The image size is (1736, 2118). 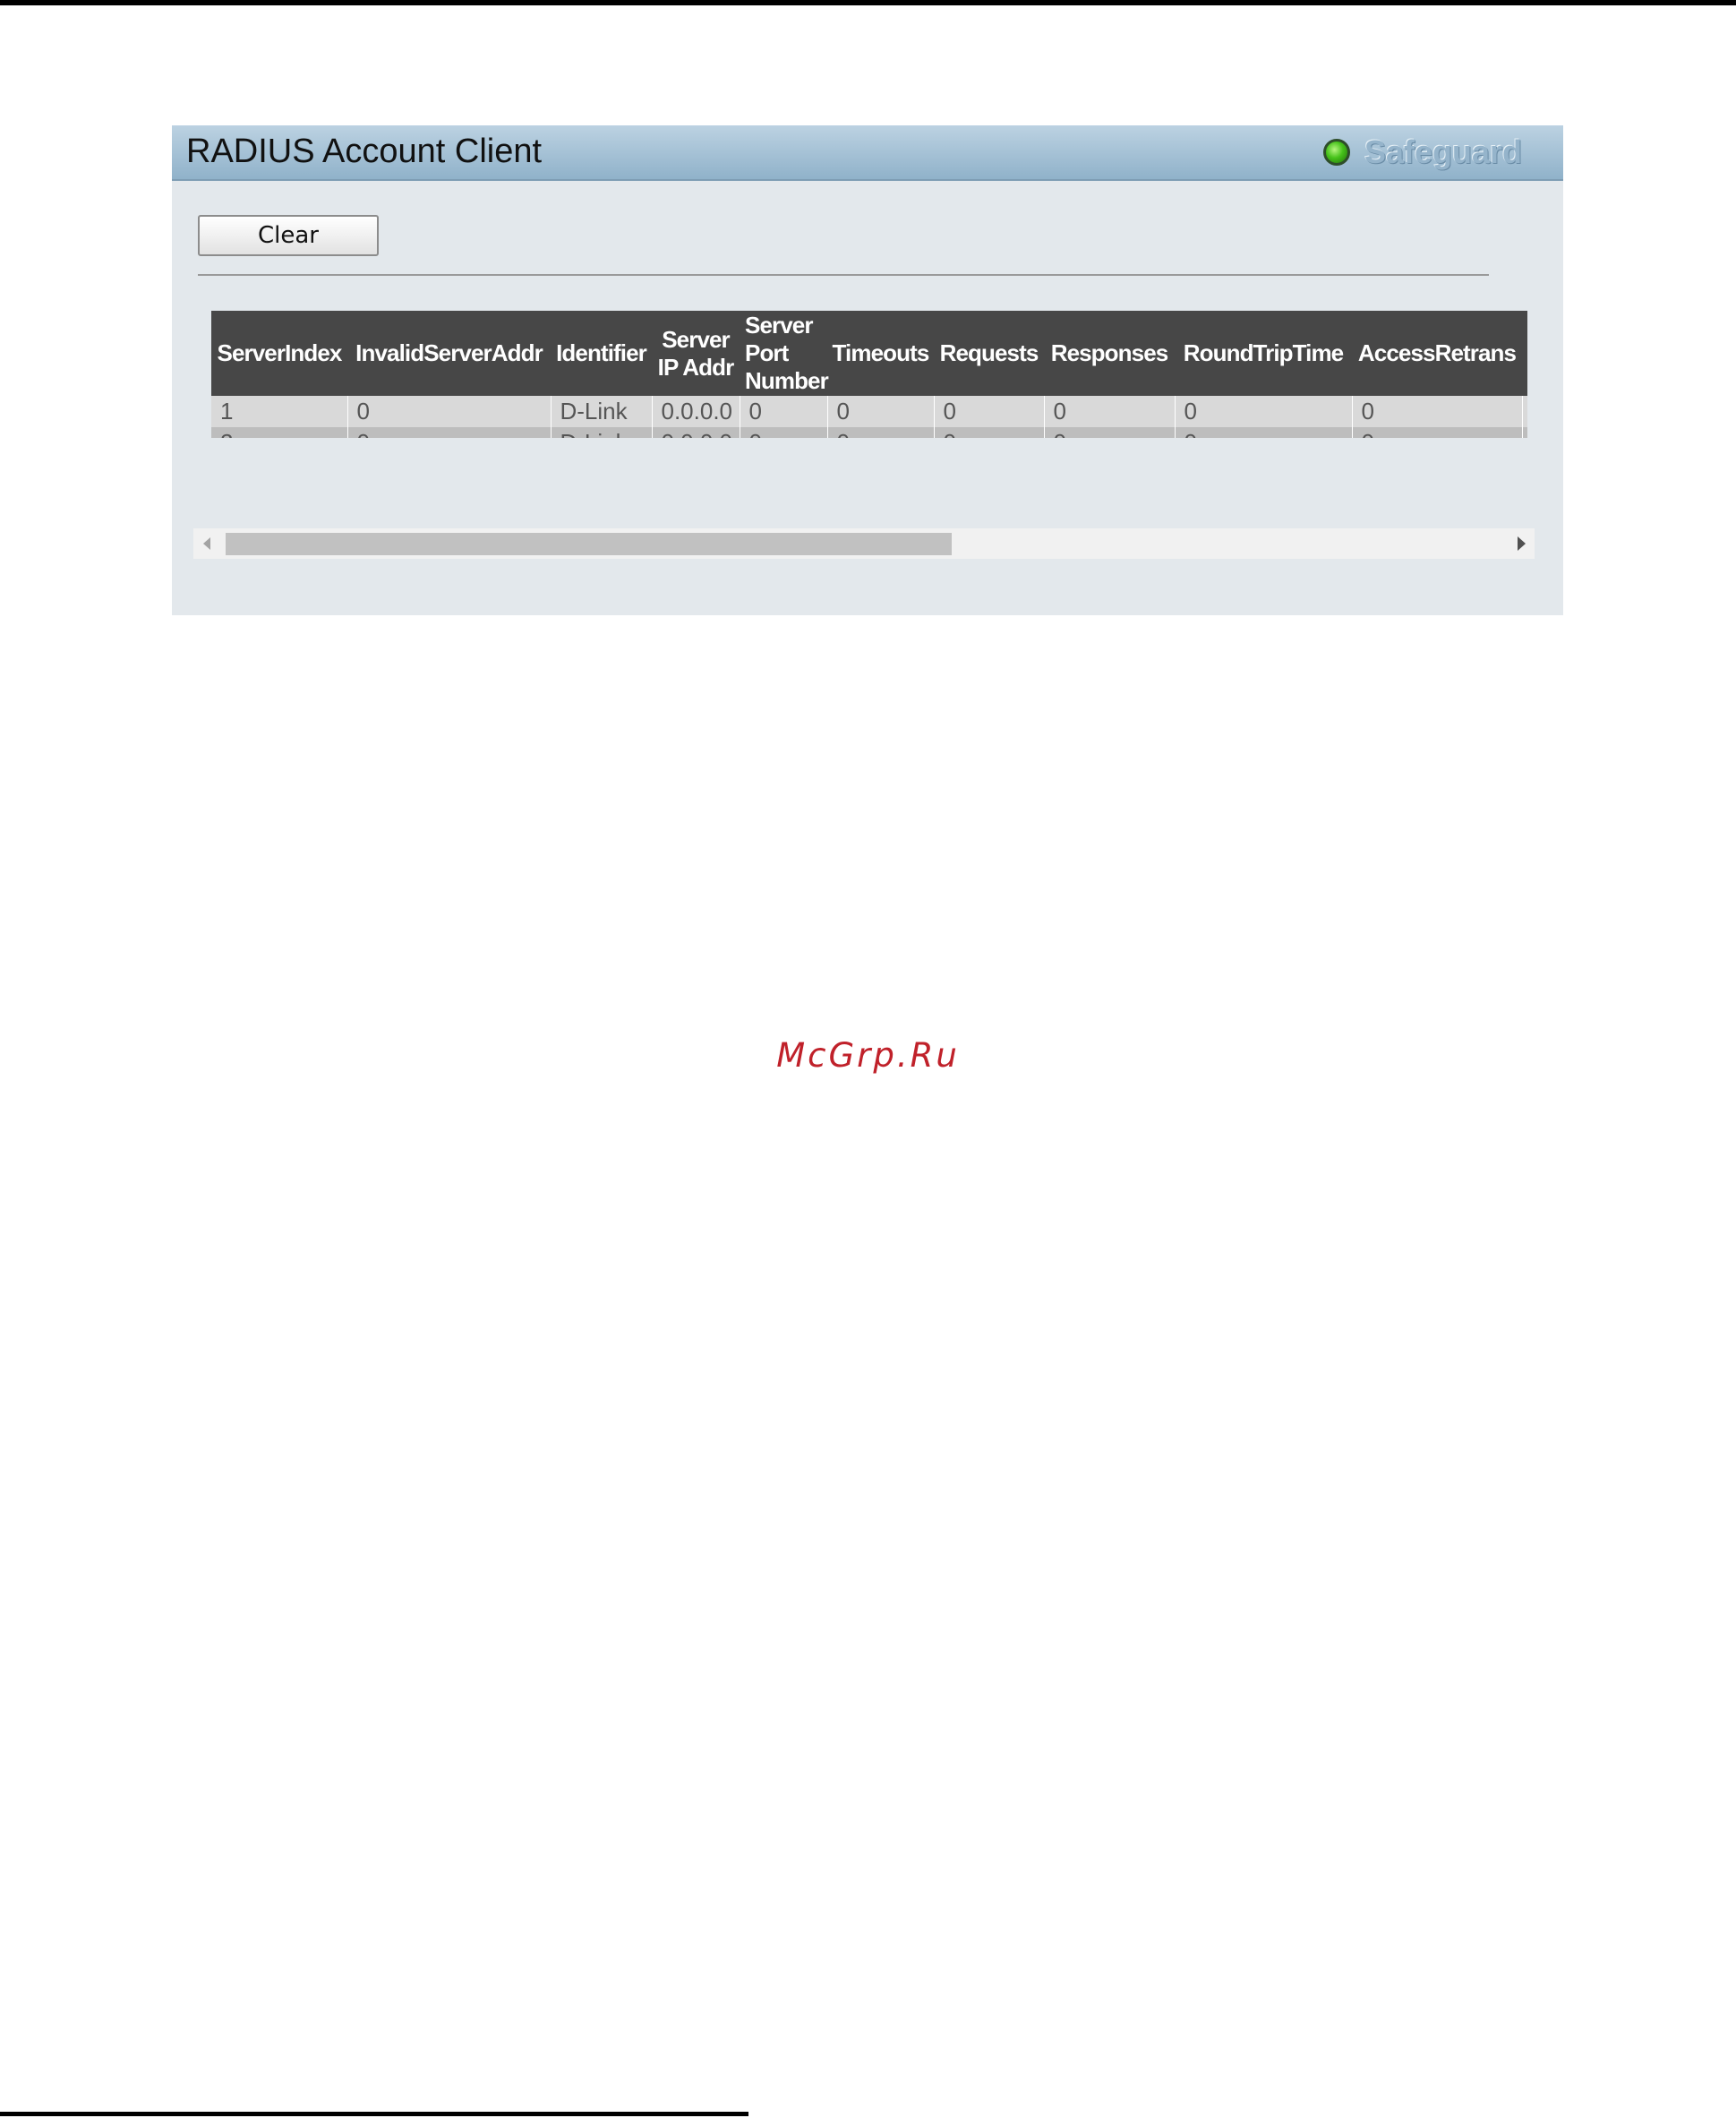 I want to click on table-row: 1 0 D-Link 0.0.0.0 0 0 0 0 0 0, so click(x=869, y=411).